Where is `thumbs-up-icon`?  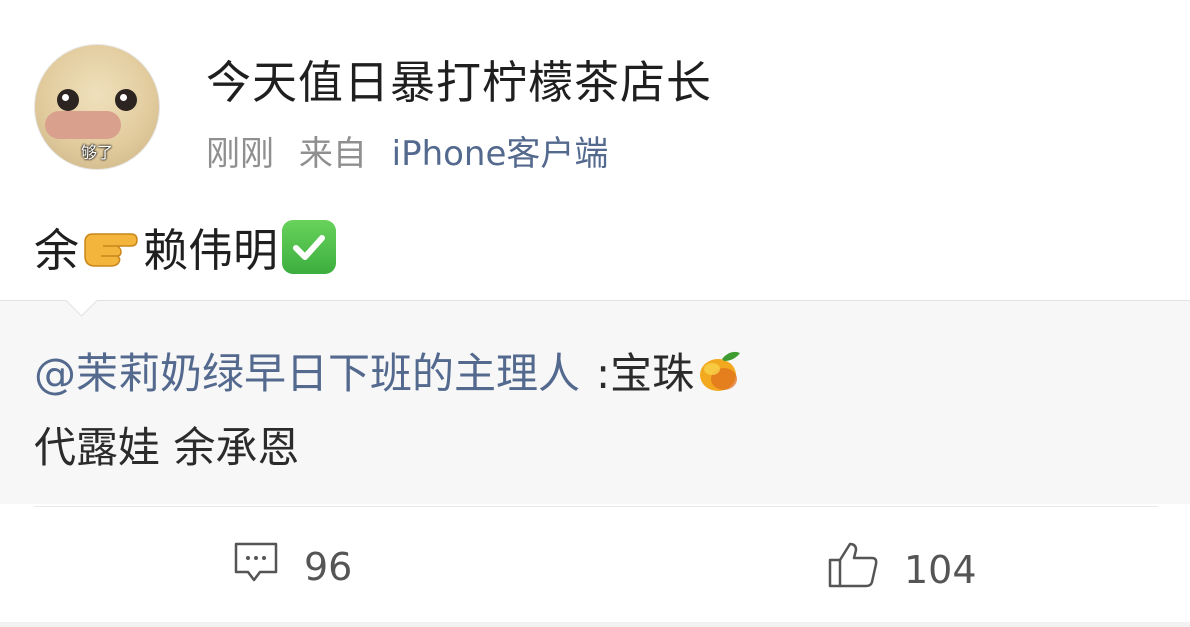
thumbs-up-icon is located at coordinates (853, 569).